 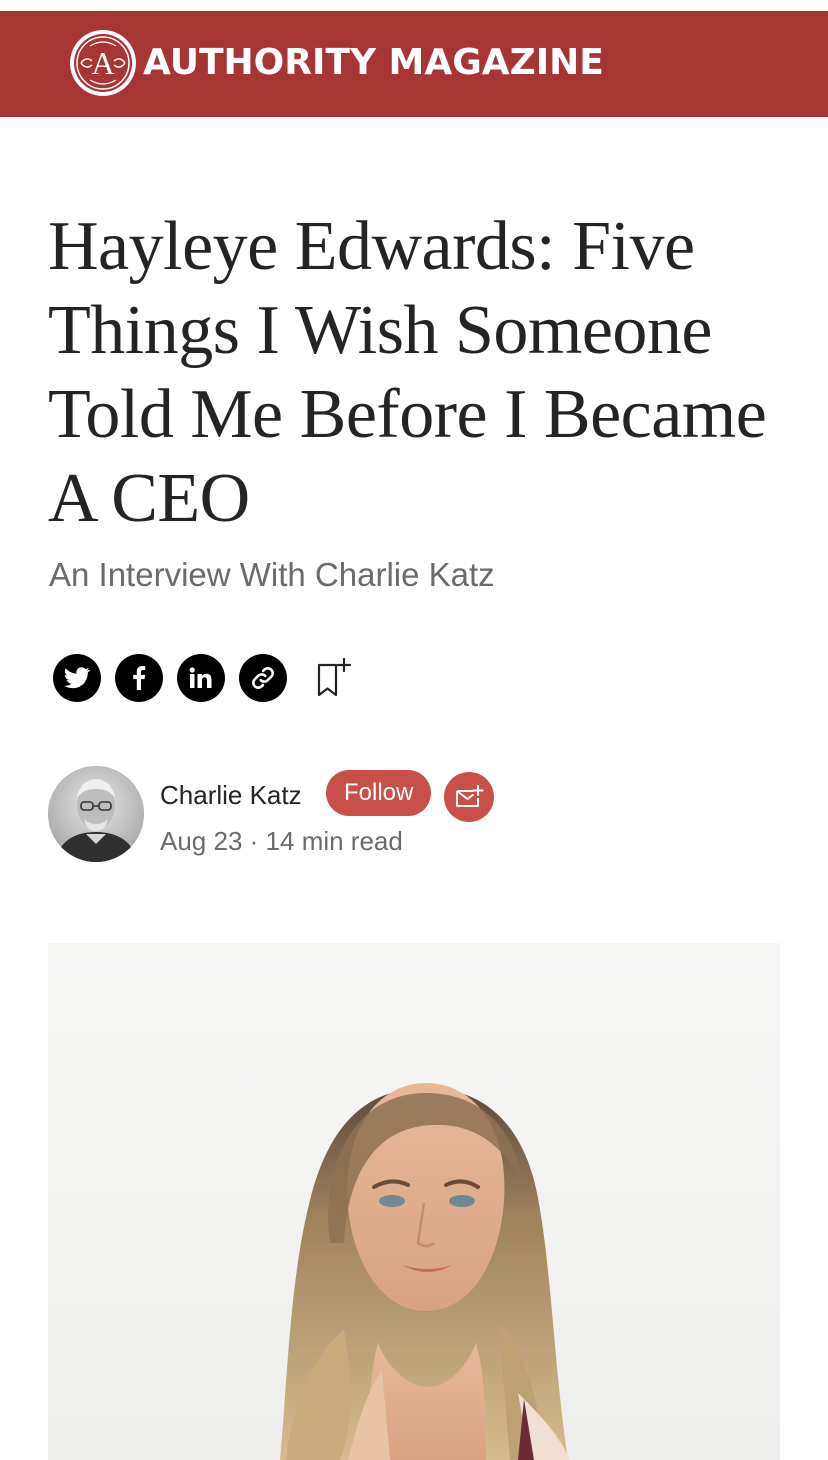 I want to click on publish-date: Aug 23, so click(x=201, y=841).